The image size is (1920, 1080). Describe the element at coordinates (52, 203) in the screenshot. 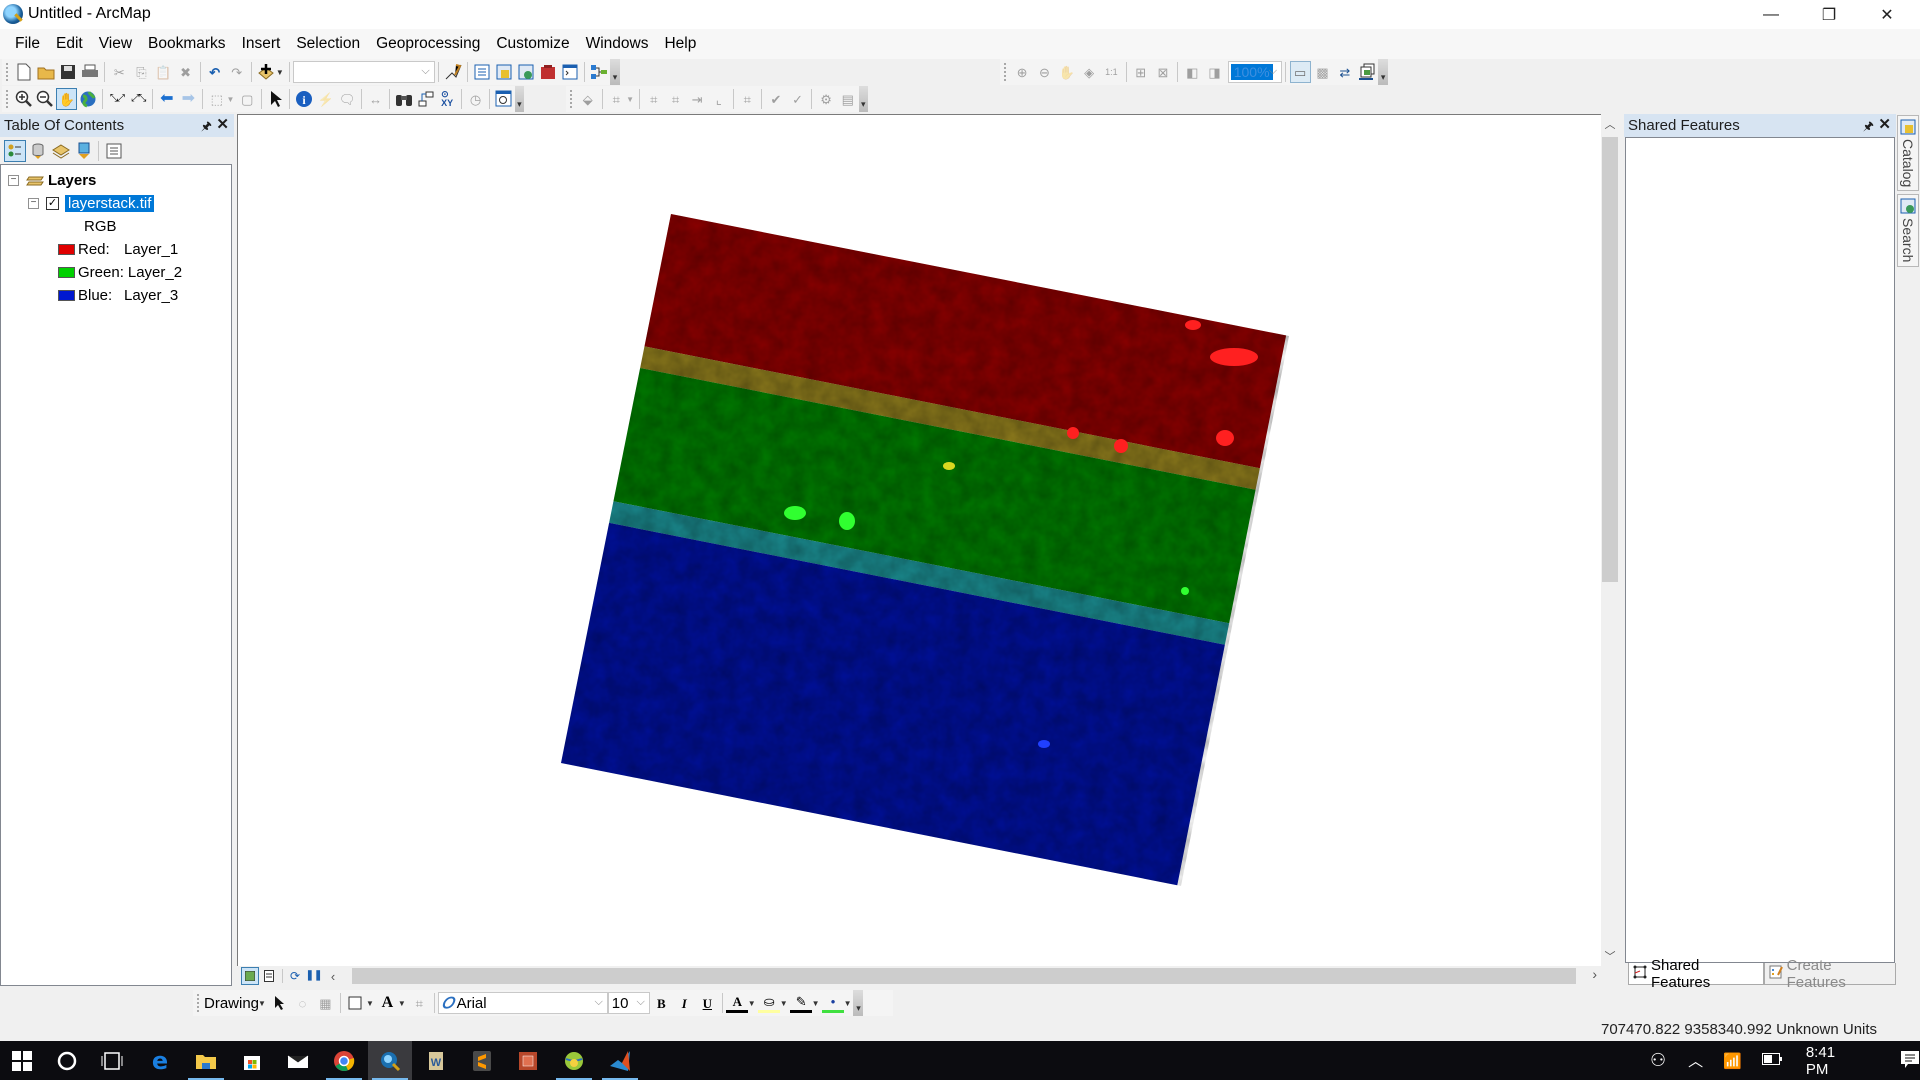

I see `layer-visibility-checkbox: ✓` at that location.